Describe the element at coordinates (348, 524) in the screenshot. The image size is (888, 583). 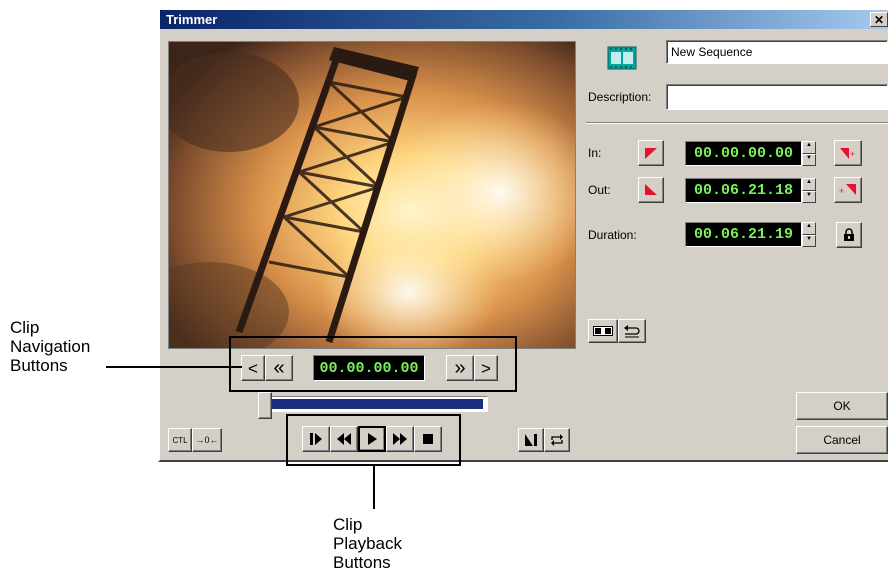
I see `playback-callout-line: Clip` at that location.